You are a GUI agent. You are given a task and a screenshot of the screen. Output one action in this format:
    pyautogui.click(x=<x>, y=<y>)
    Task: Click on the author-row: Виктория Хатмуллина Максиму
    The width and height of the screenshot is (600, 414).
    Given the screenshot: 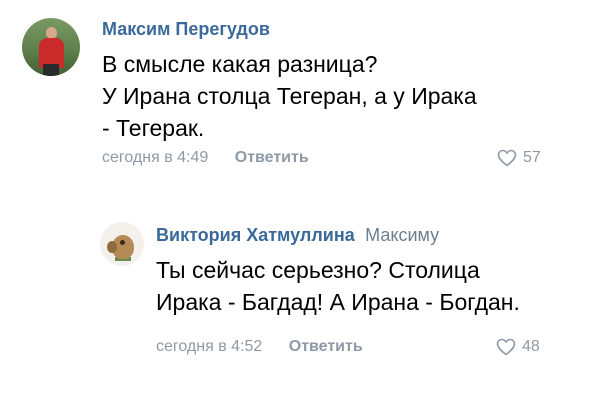 What is the action you would take?
    pyautogui.click(x=338, y=236)
    